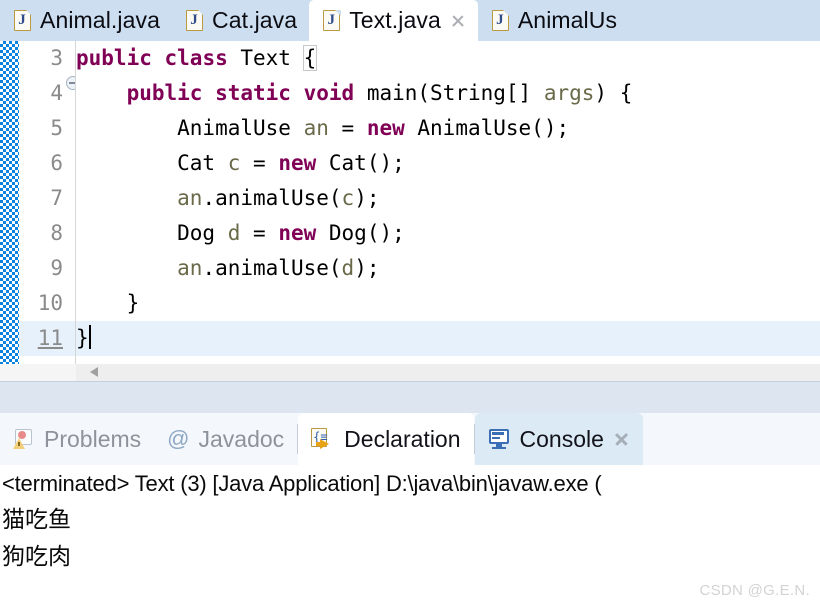 The height and width of the screenshot is (606, 820). I want to click on warning-triangle, so click(19, 443).